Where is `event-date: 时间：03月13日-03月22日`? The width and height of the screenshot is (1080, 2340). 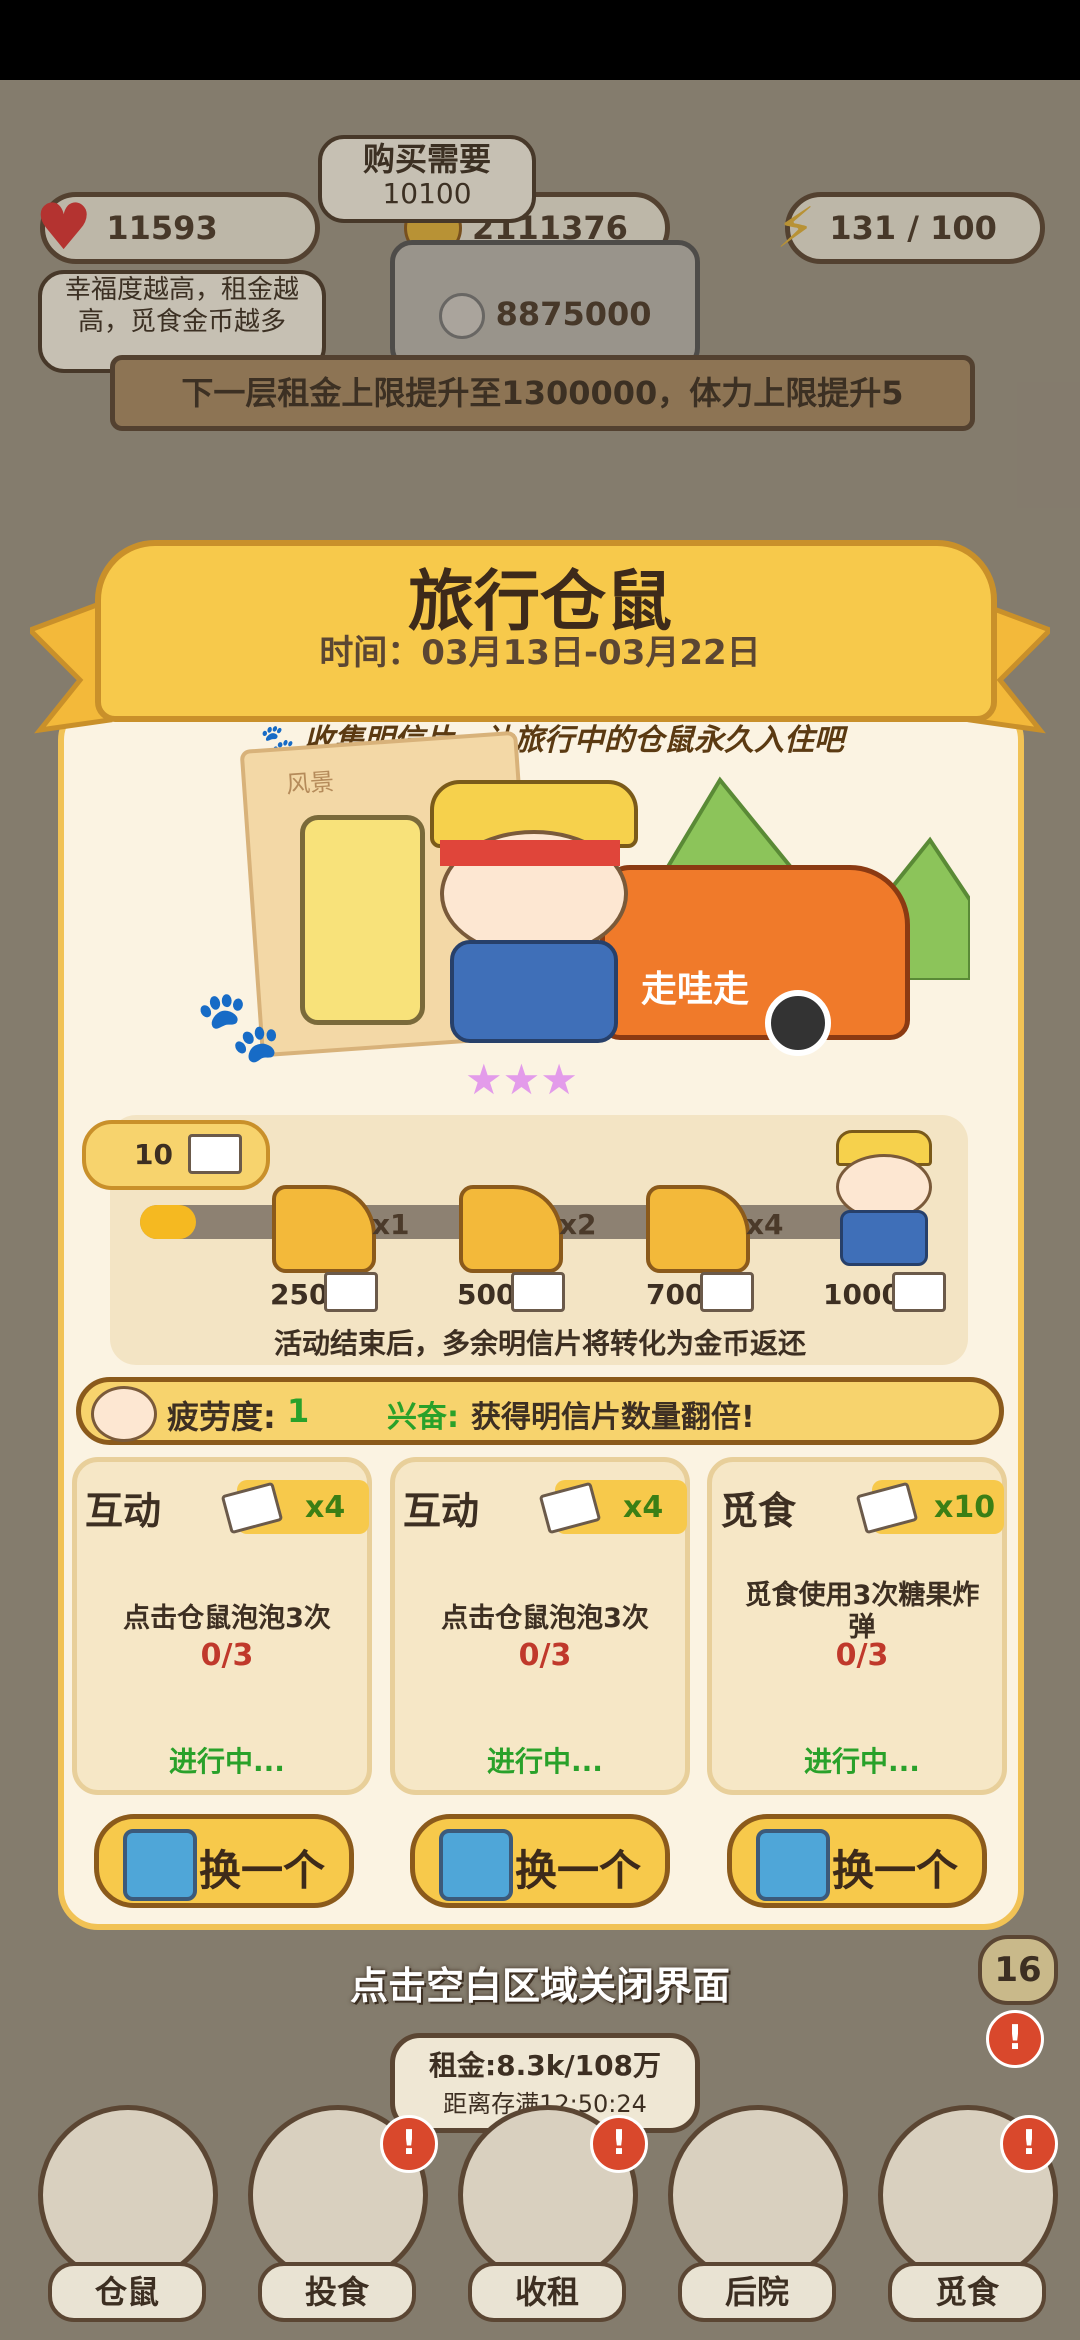
event-date: 时间：03月13日-03月22日 is located at coordinates (540, 653).